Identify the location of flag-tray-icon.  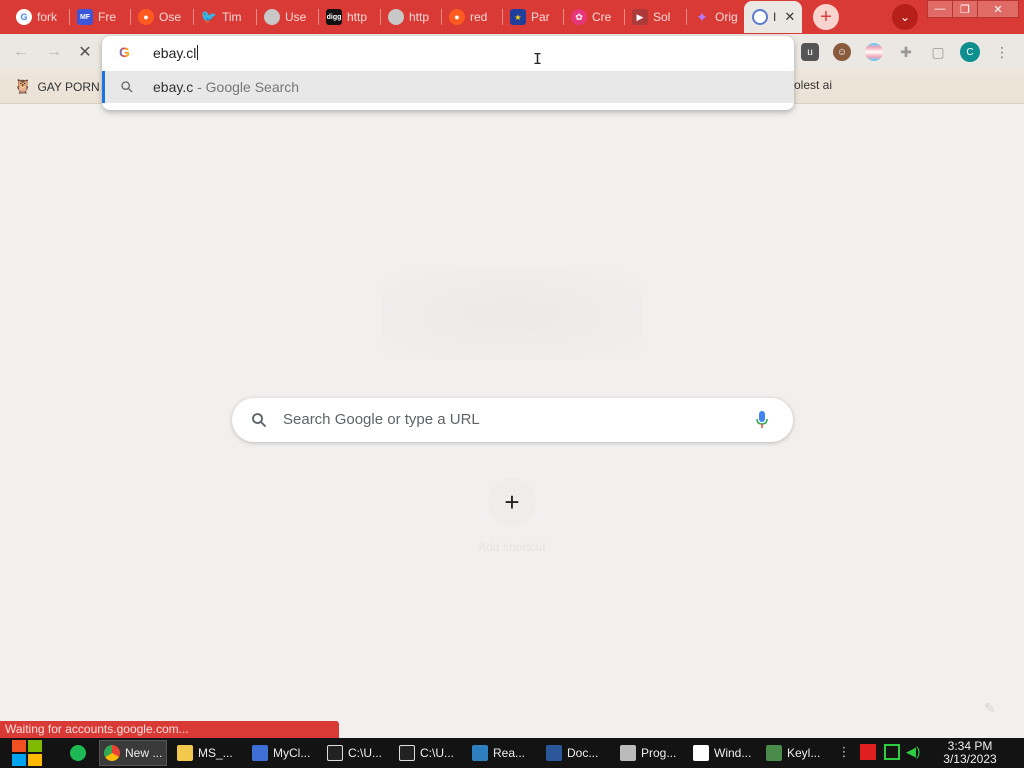
(868, 752).